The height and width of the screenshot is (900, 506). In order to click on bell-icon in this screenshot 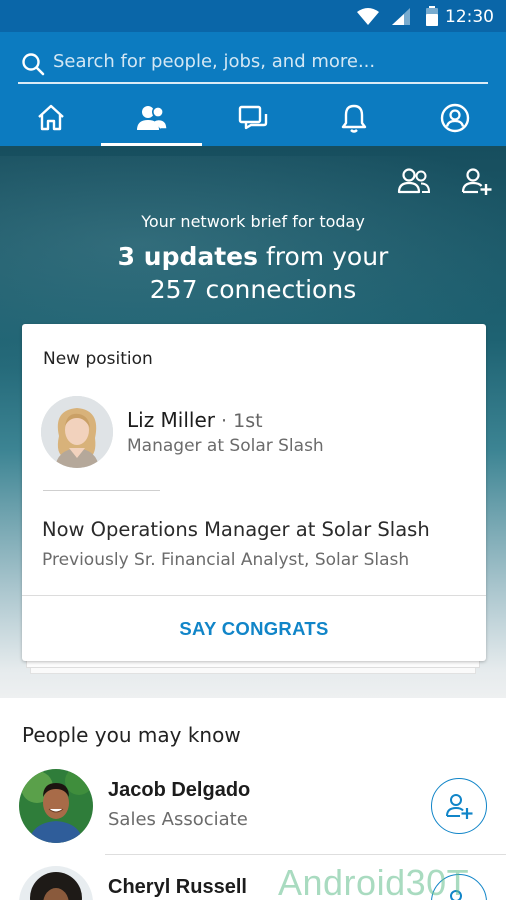, I will do `click(353, 118)`.